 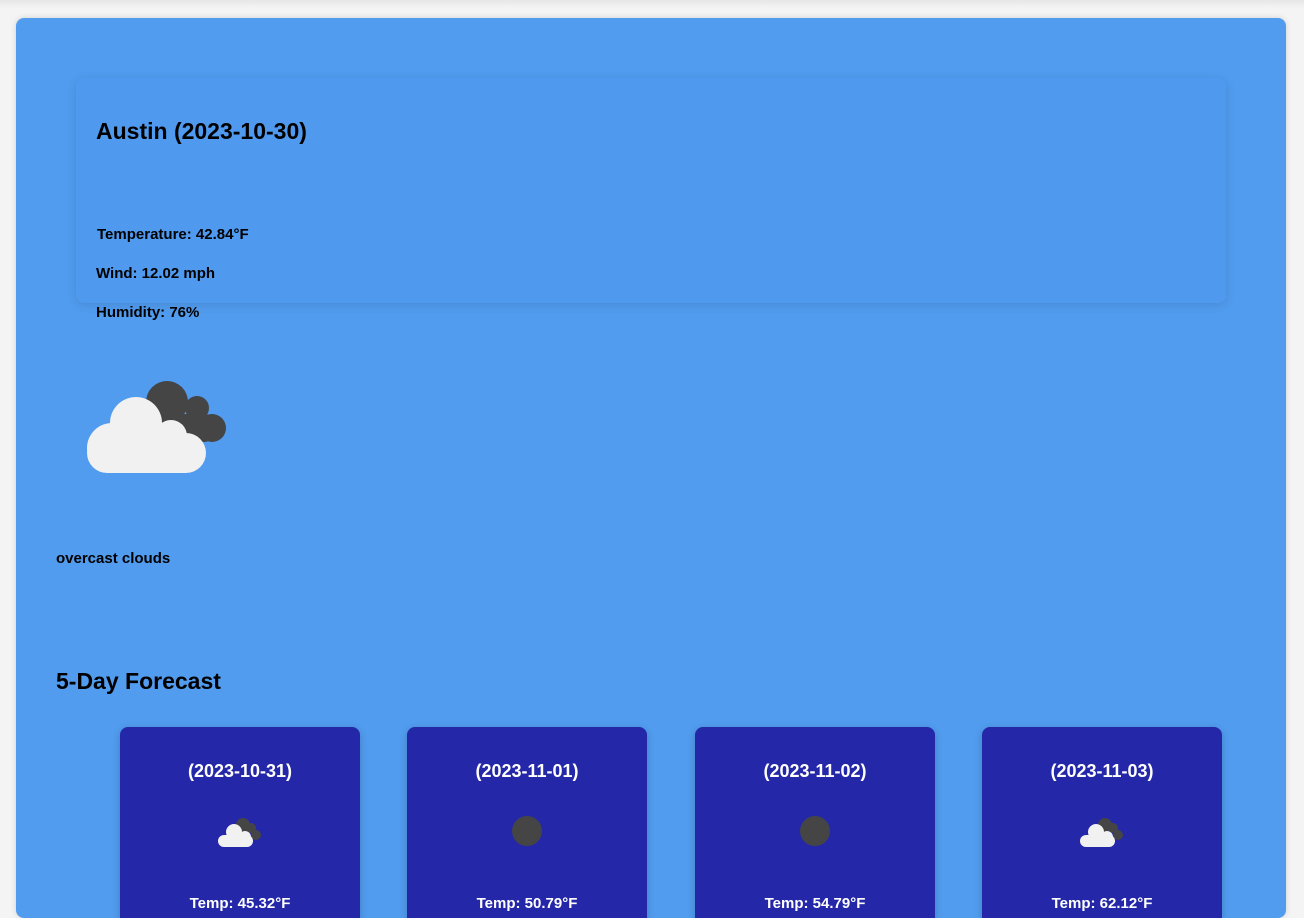 I want to click on forecast-card: (2023-11-03) Temp: 62.12°F, so click(x=1102, y=822).